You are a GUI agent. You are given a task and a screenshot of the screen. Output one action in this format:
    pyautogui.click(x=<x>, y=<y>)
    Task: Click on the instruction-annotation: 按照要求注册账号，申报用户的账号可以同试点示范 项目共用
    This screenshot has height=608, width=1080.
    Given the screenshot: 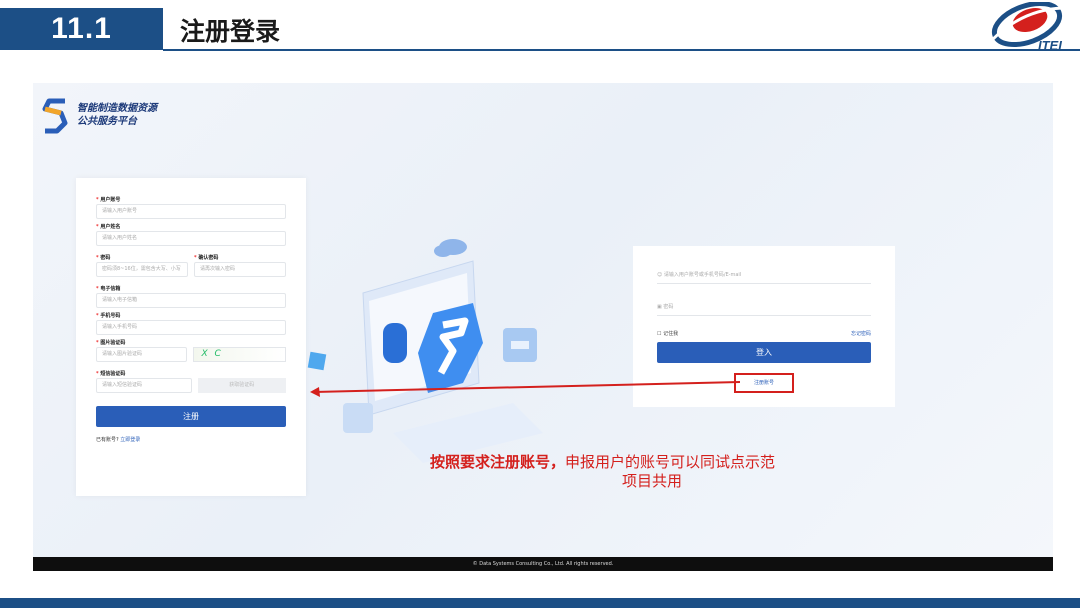 What is the action you would take?
    pyautogui.click(x=670, y=472)
    